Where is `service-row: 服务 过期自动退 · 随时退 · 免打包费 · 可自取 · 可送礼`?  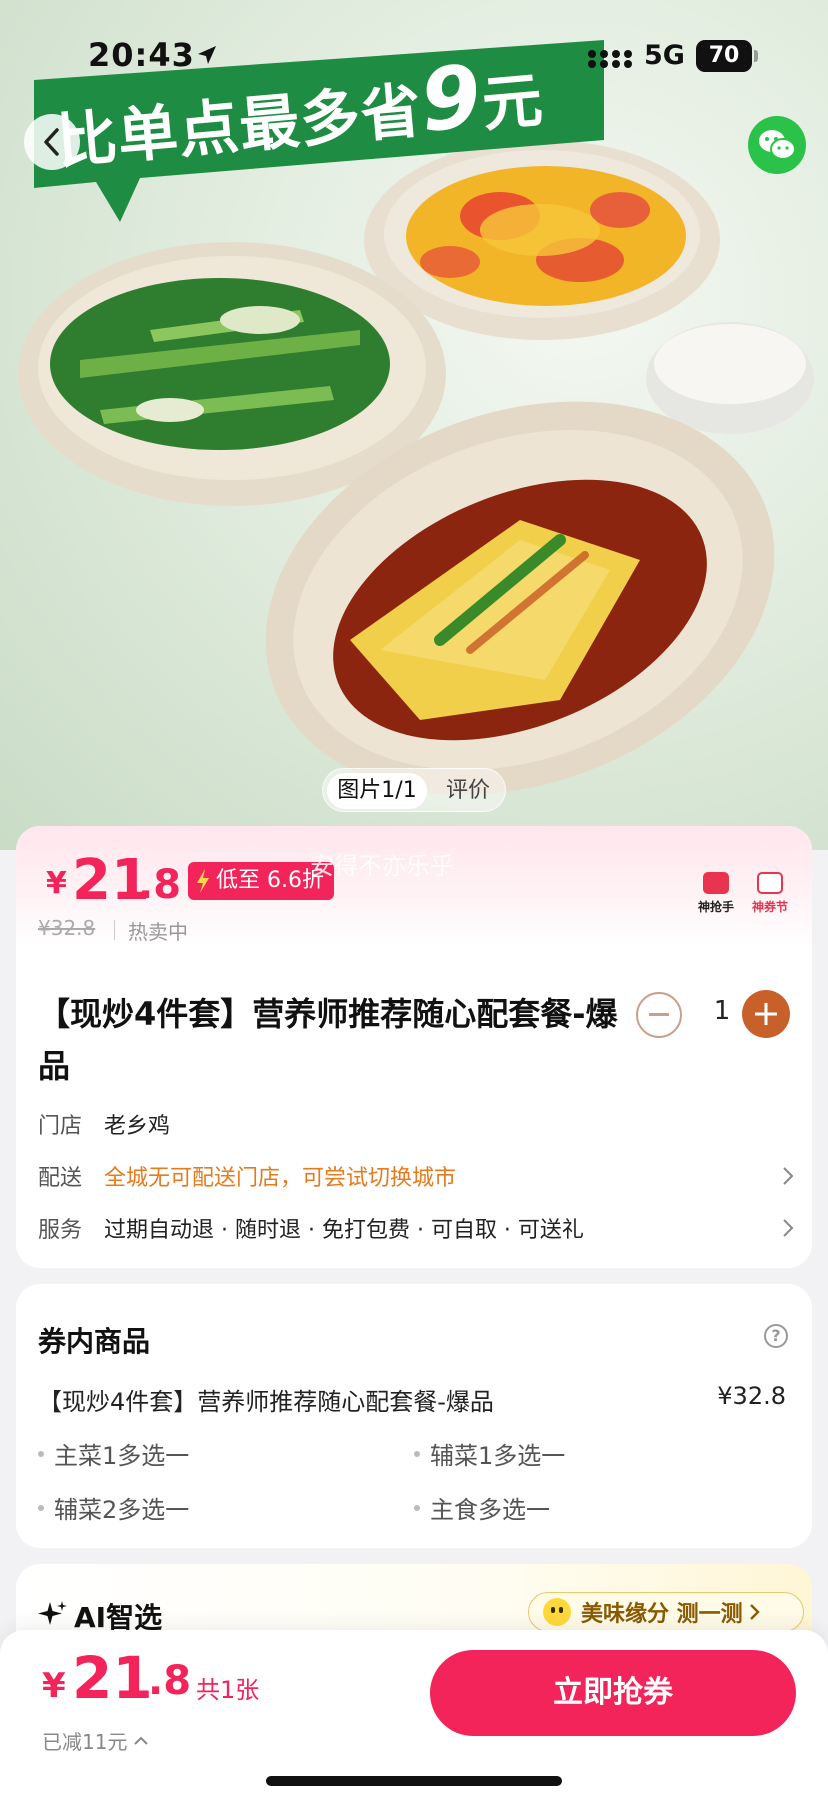 service-row: 服务 过期自动退 · 随时退 · 免打包费 · 可自取 · 可送礼 is located at coordinates (418, 1228).